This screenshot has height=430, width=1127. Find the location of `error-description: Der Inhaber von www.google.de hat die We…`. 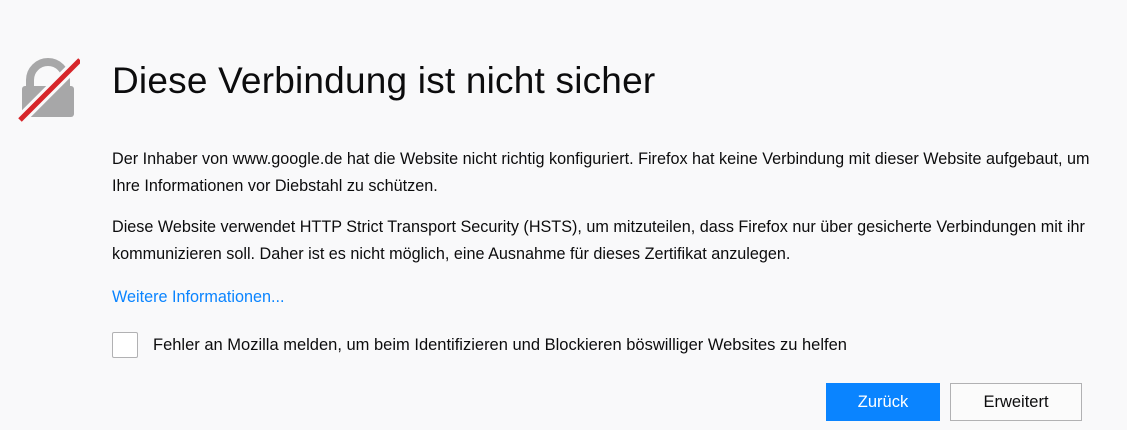

error-description: Der Inhaber von www.google.de hat die We… is located at coordinates (601, 172).